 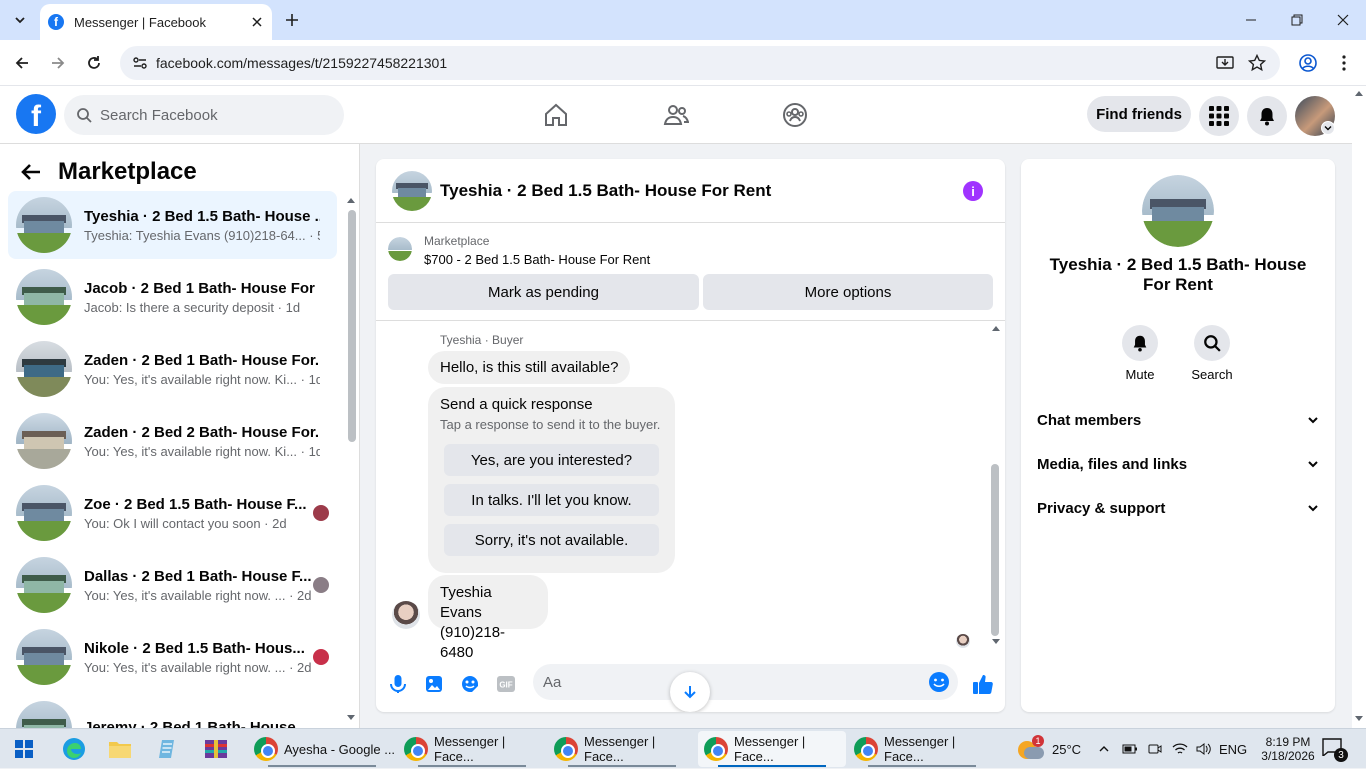 What do you see at coordinates (470, 684) in the screenshot?
I see `sticker-button` at bounding box center [470, 684].